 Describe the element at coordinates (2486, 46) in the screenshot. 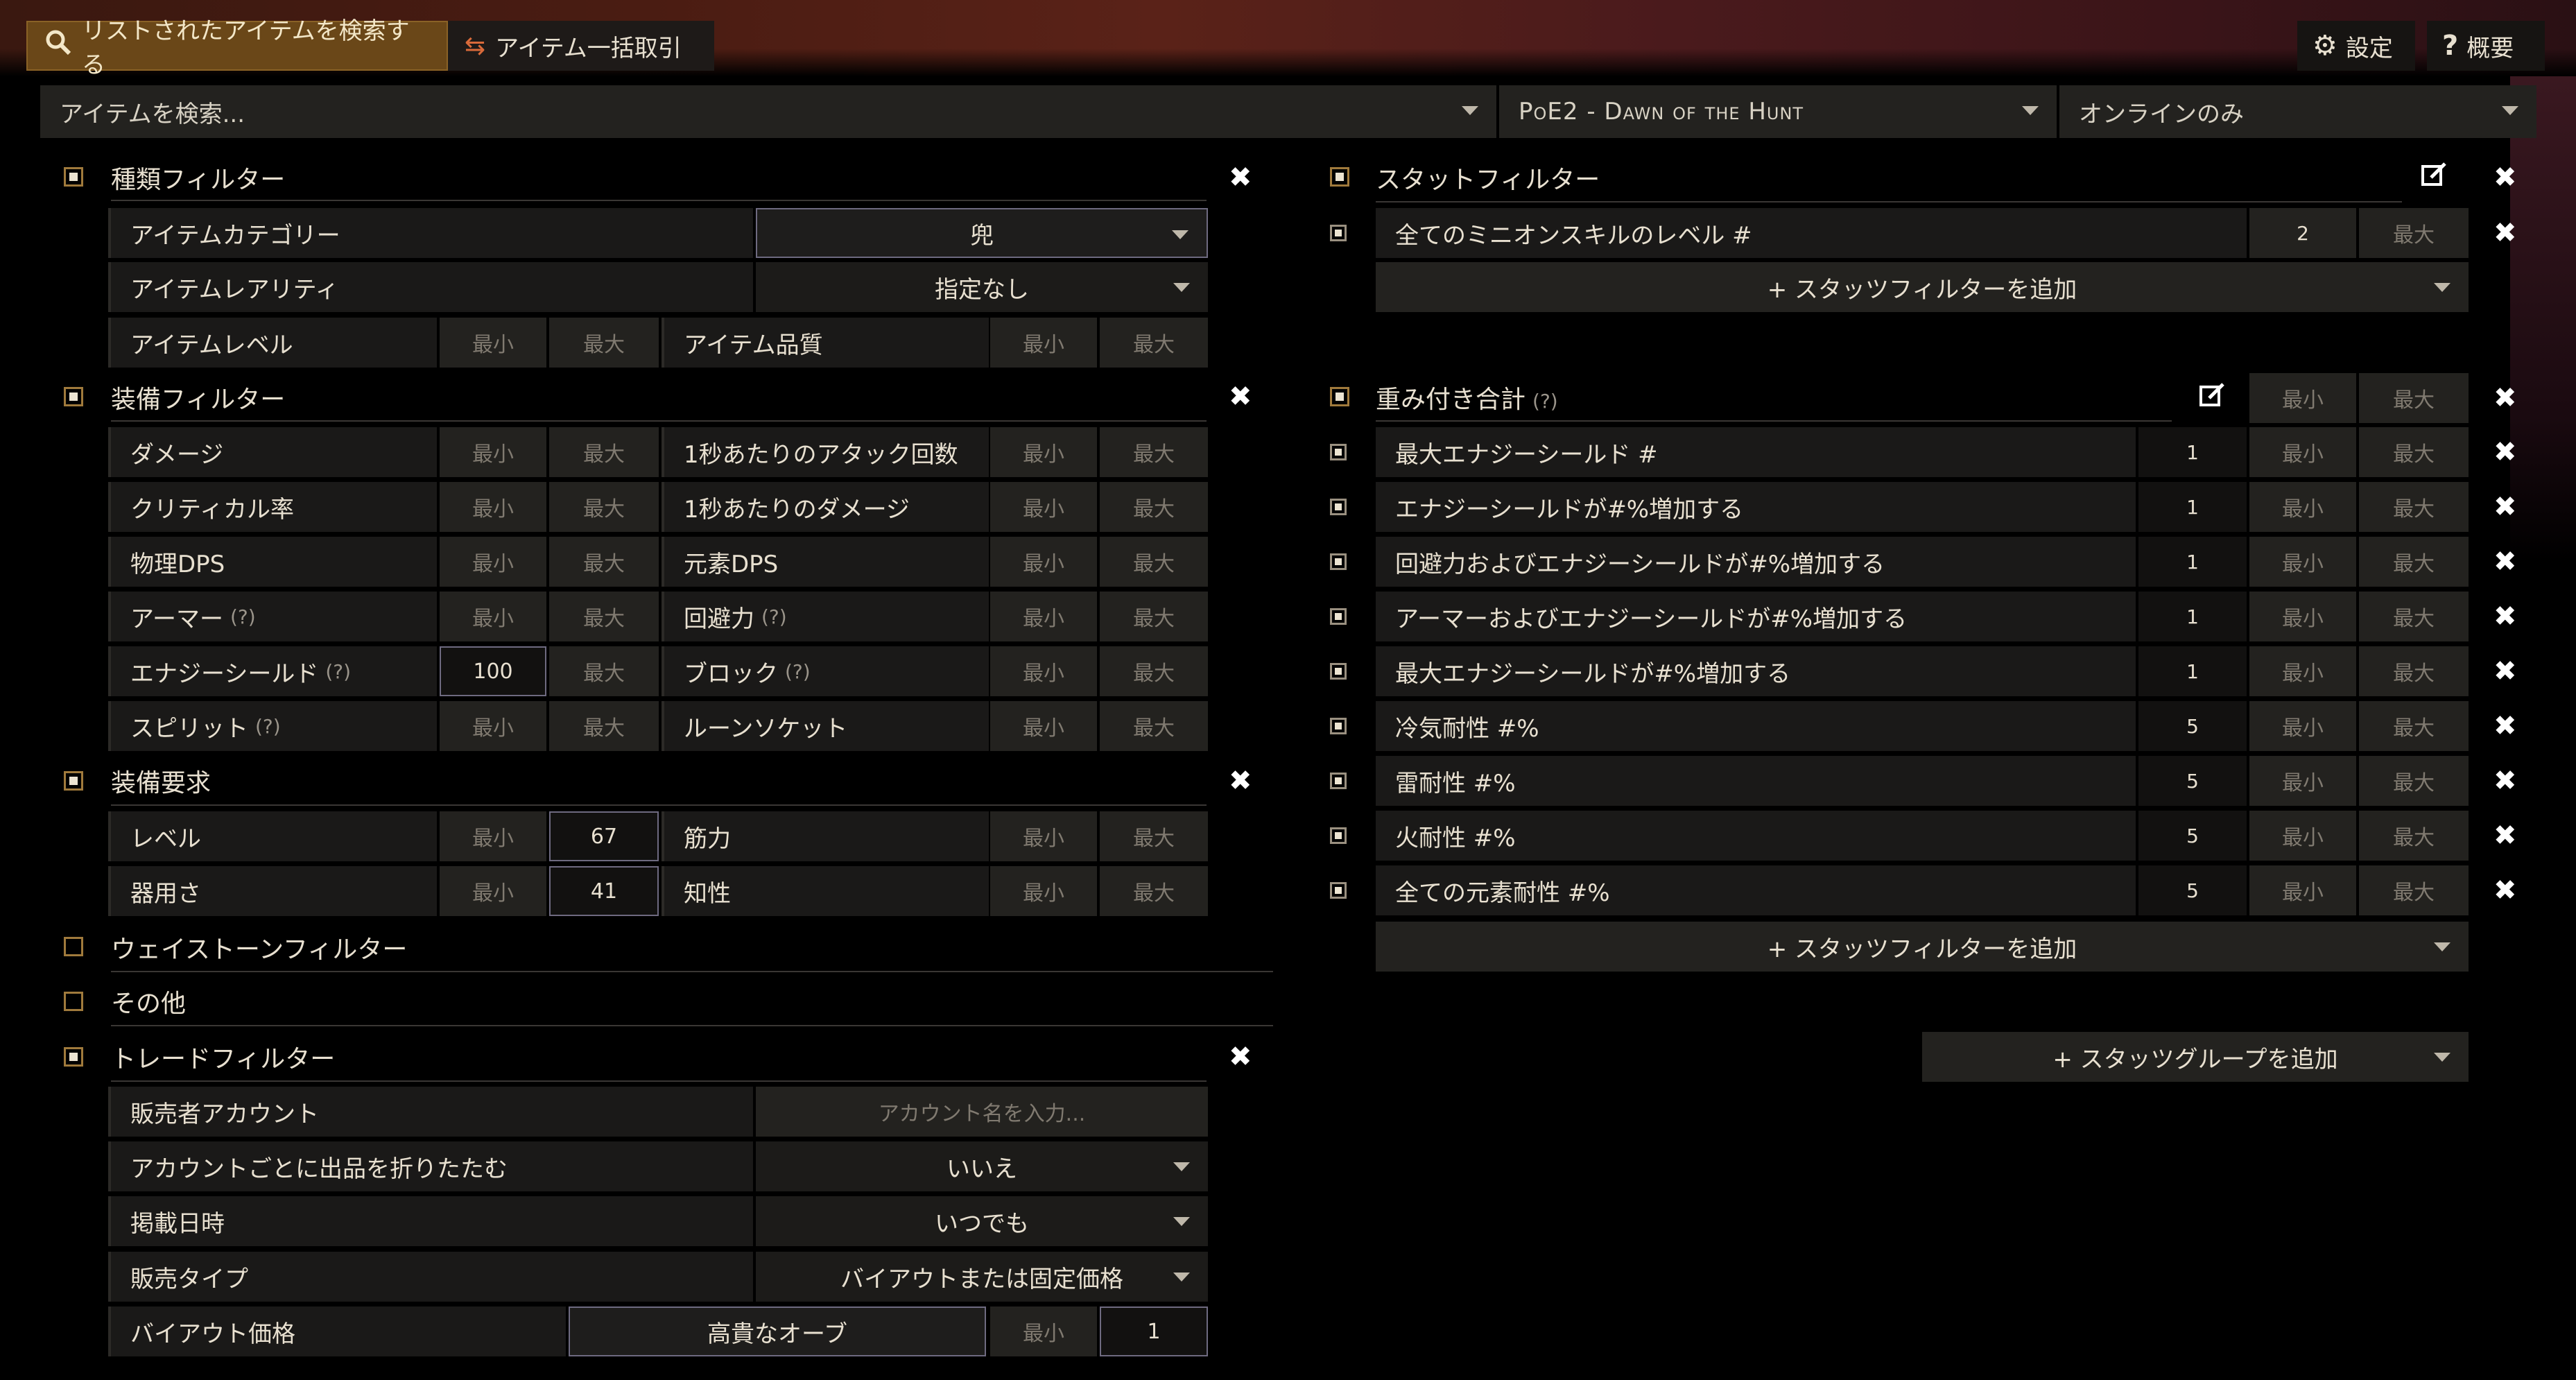

I see `about-button: ? 概要` at that location.